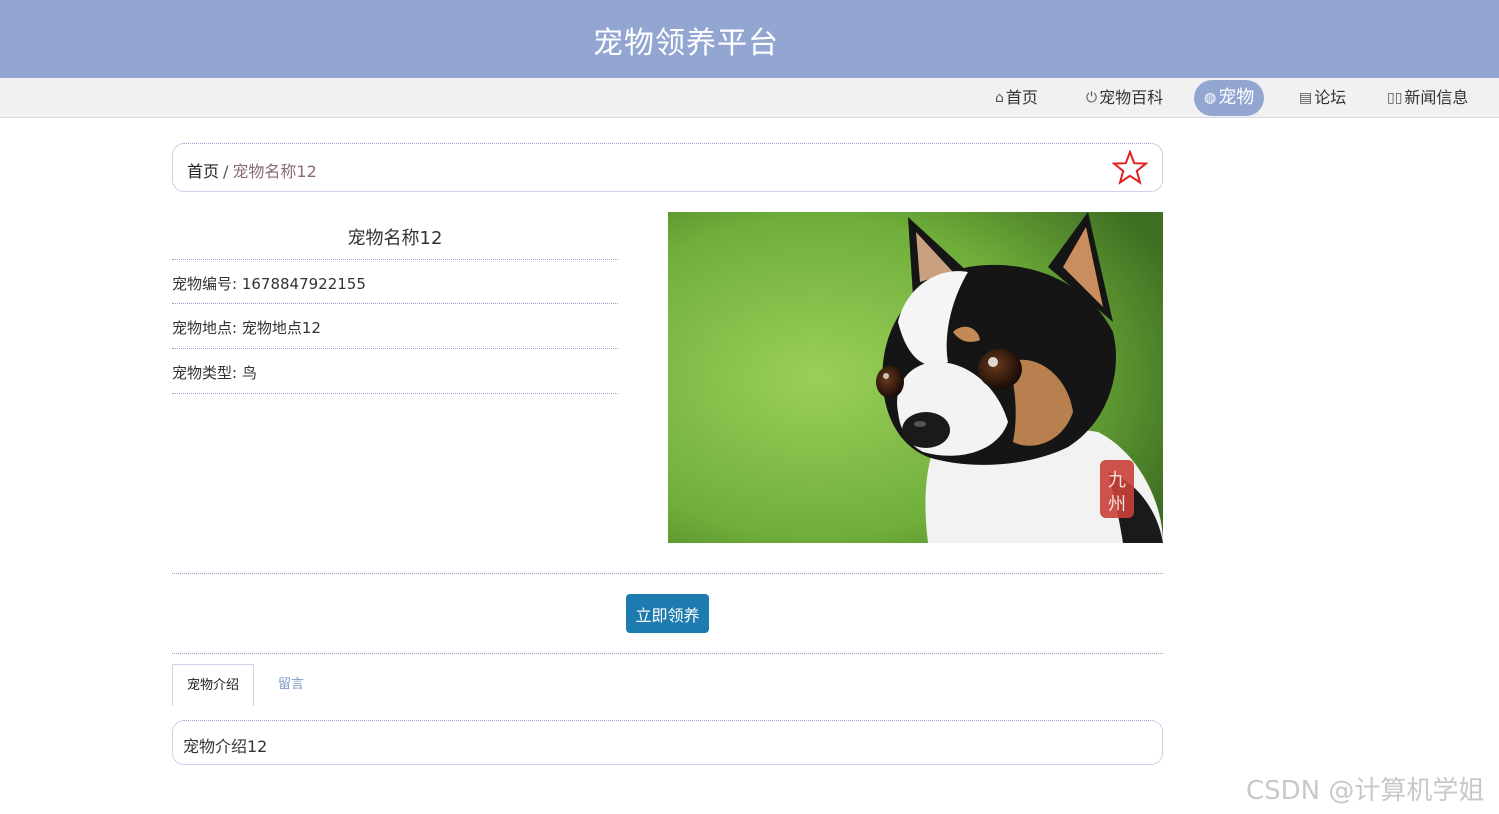 The width and height of the screenshot is (1499, 814). I want to click on pet-number: 宠物编号: 1678847922155, so click(269, 284).